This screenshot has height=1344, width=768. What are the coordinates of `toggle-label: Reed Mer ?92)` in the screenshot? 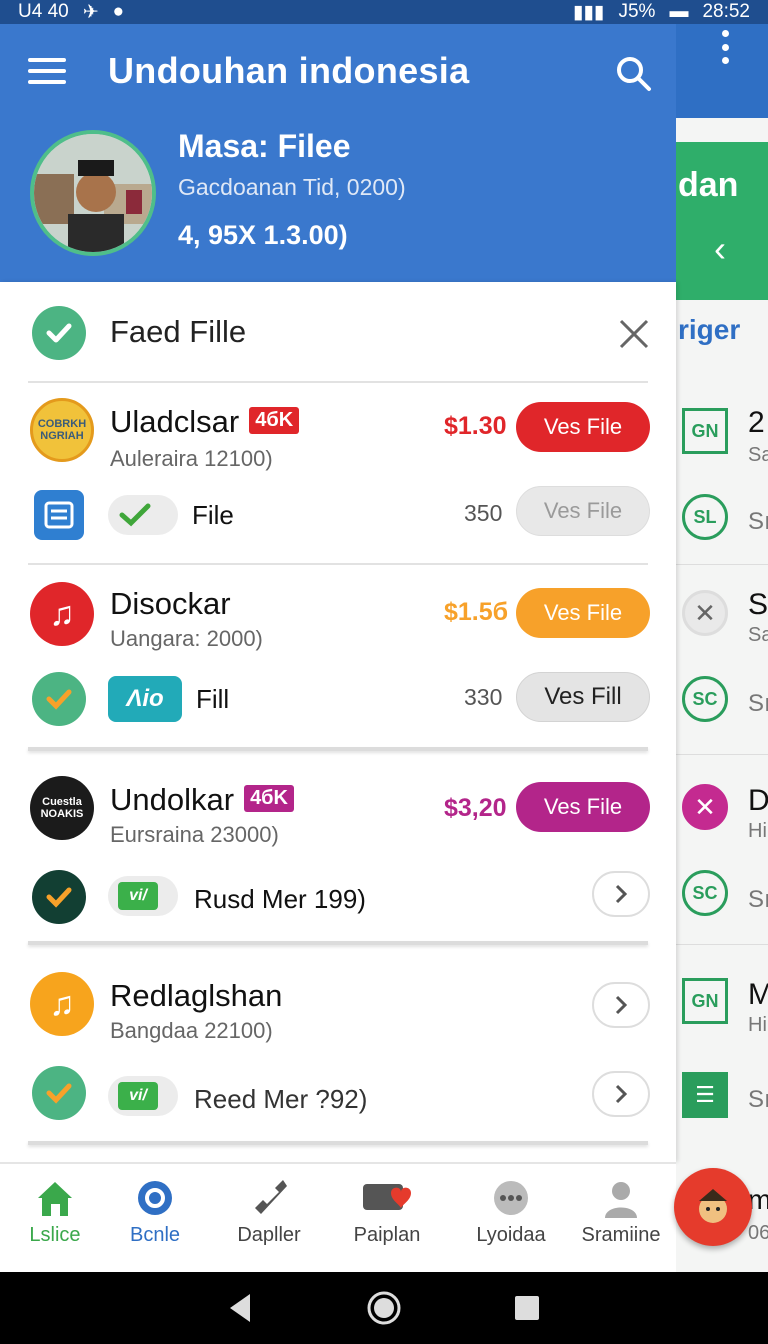 It's located at (281, 1099).